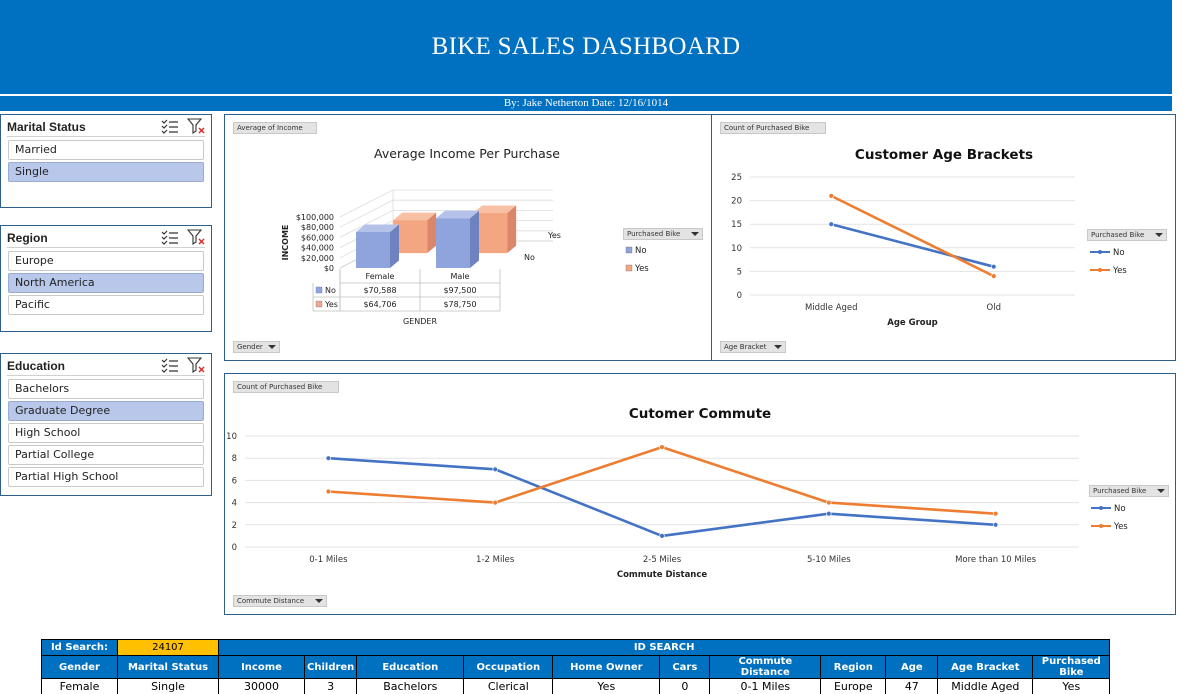  I want to click on slicer-items: Married Single, so click(106, 159).